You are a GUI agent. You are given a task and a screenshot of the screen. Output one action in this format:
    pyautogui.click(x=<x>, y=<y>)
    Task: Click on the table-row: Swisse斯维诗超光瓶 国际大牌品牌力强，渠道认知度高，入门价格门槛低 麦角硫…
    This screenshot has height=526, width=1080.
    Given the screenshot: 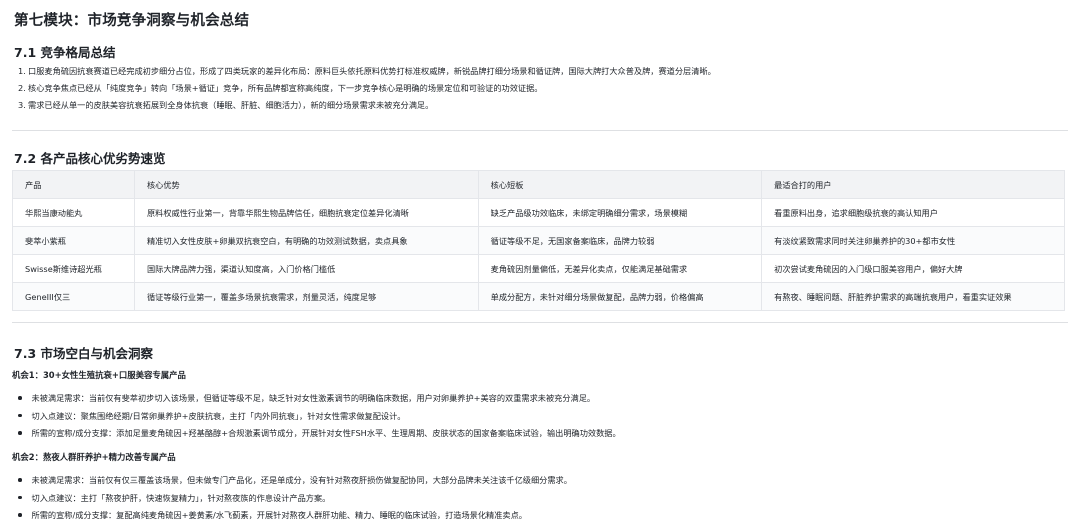 What is the action you would take?
    pyautogui.click(x=538, y=268)
    